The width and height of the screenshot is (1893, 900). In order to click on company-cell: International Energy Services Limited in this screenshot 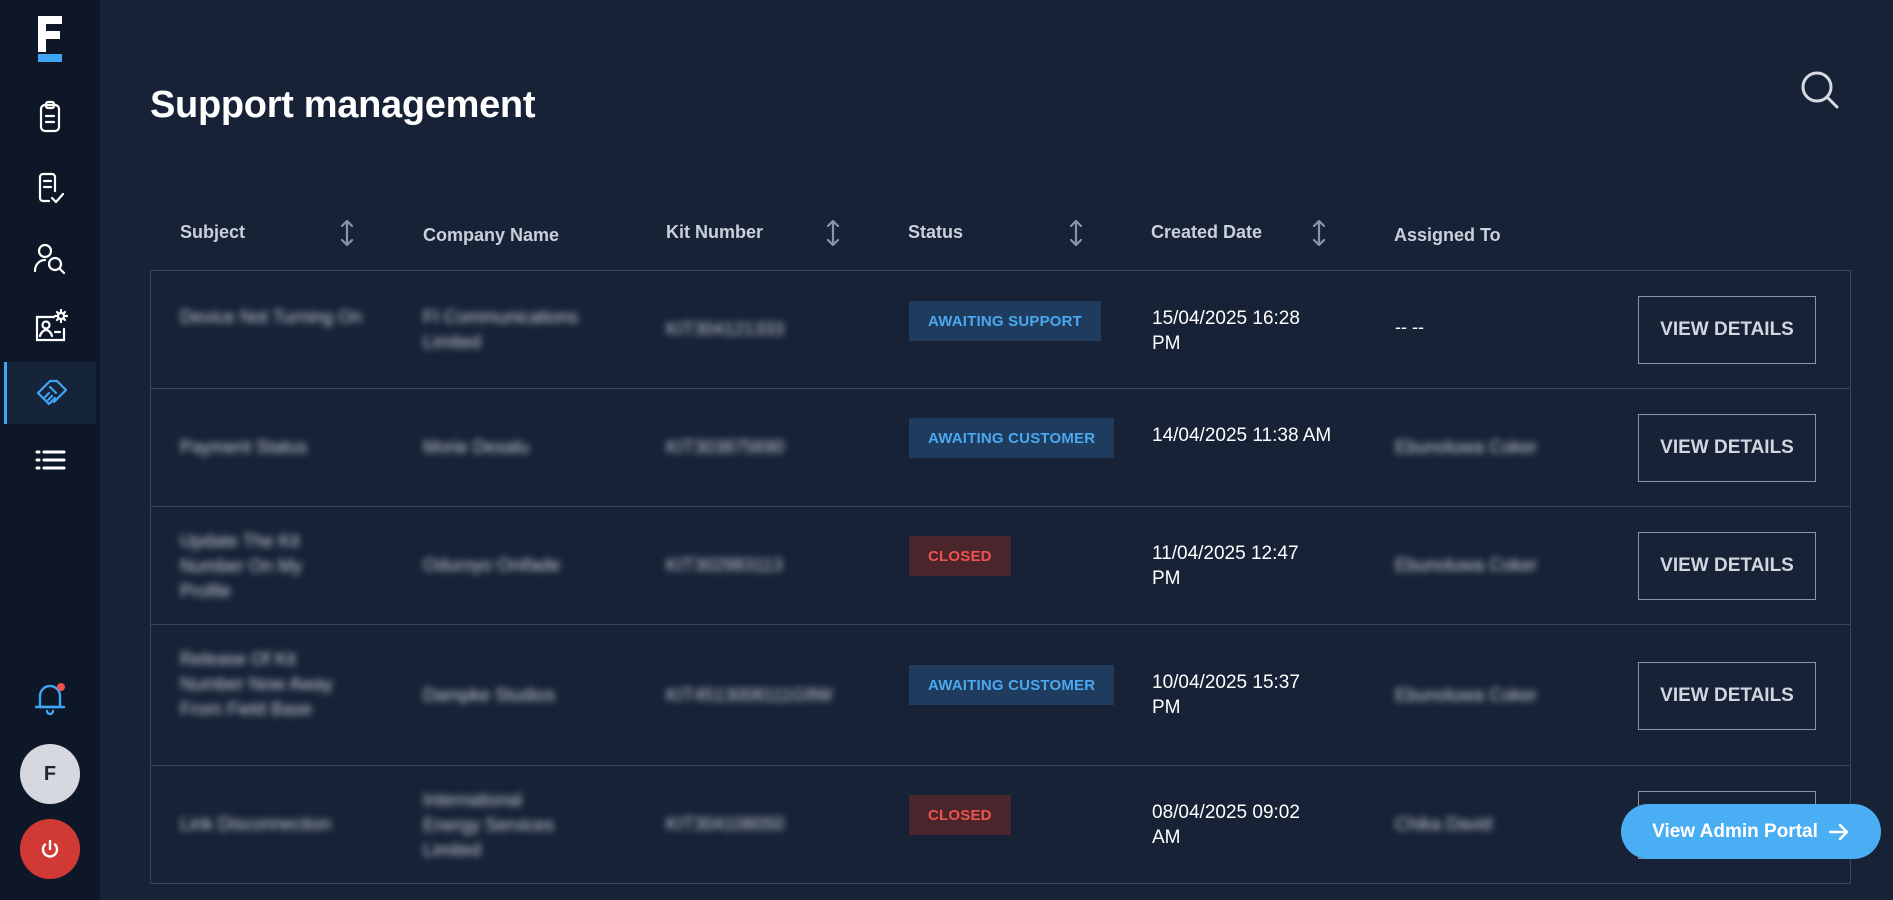, I will do `click(489, 825)`.